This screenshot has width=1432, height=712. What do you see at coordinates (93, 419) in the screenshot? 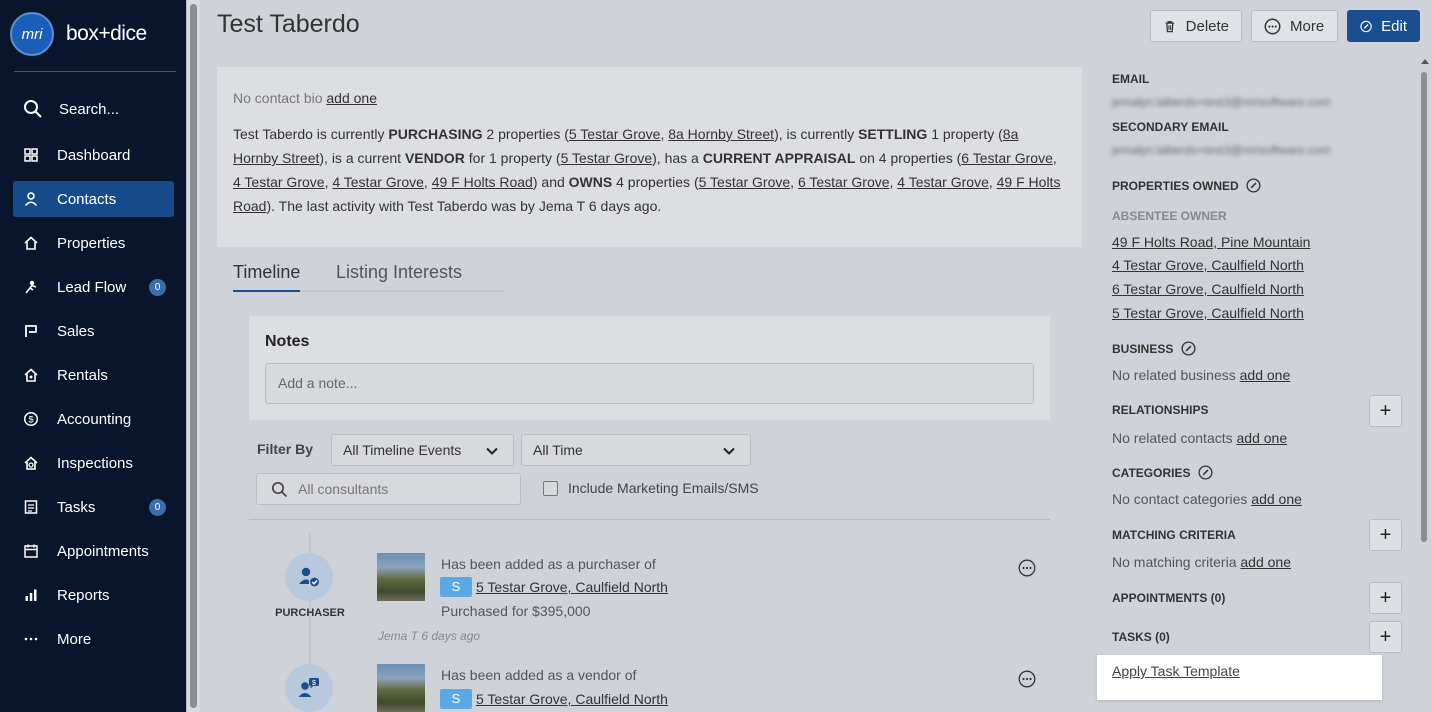
I see `sidebar-item-accounting: $ Accounting` at bounding box center [93, 419].